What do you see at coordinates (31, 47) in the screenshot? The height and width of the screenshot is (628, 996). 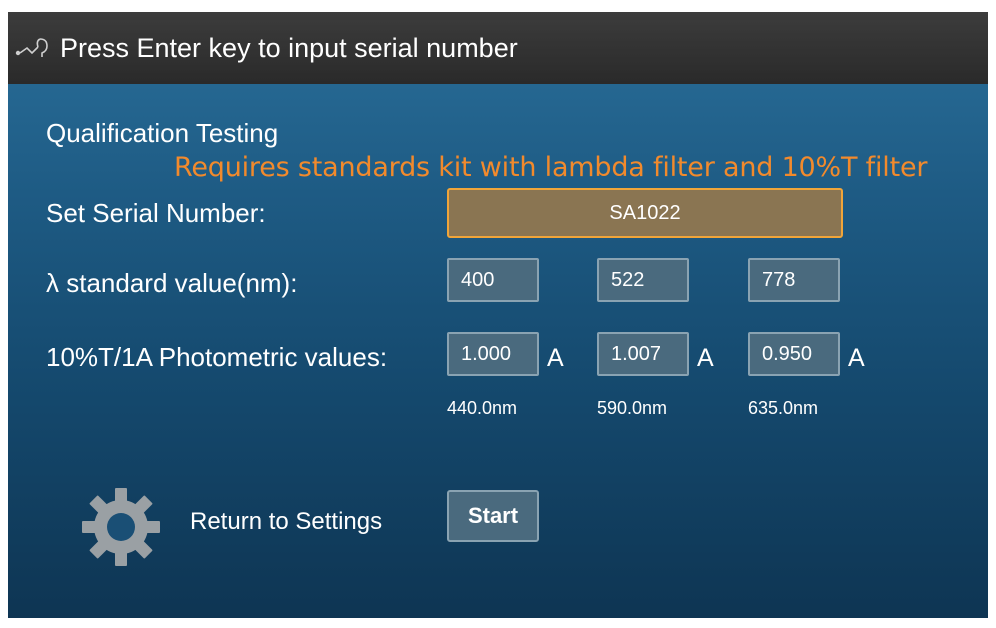 I see `wand-icon` at bounding box center [31, 47].